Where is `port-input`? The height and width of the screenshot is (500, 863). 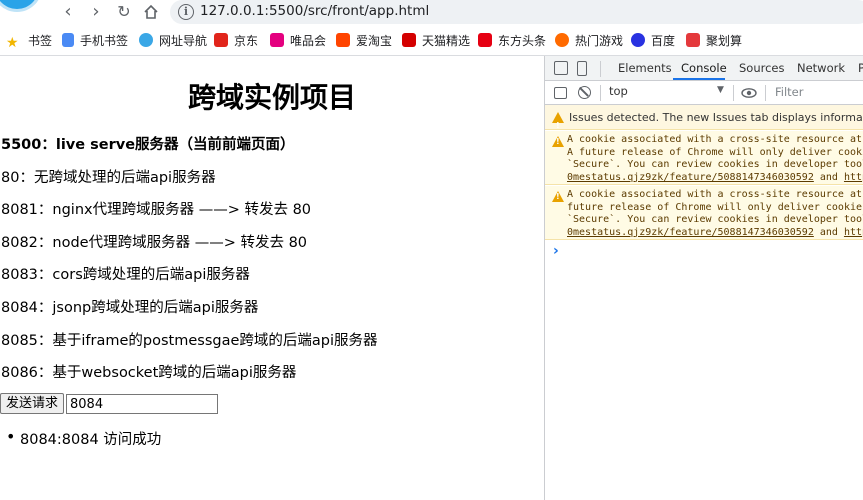
port-input is located at coordinates (142, 404).